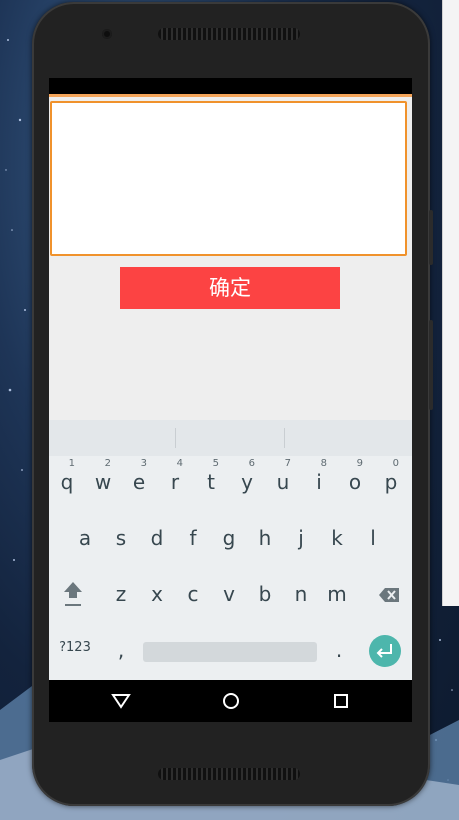 Image resolution: width=459 pixels, height=820 pixels. I want to click on key-label: y, so click(247, 482).